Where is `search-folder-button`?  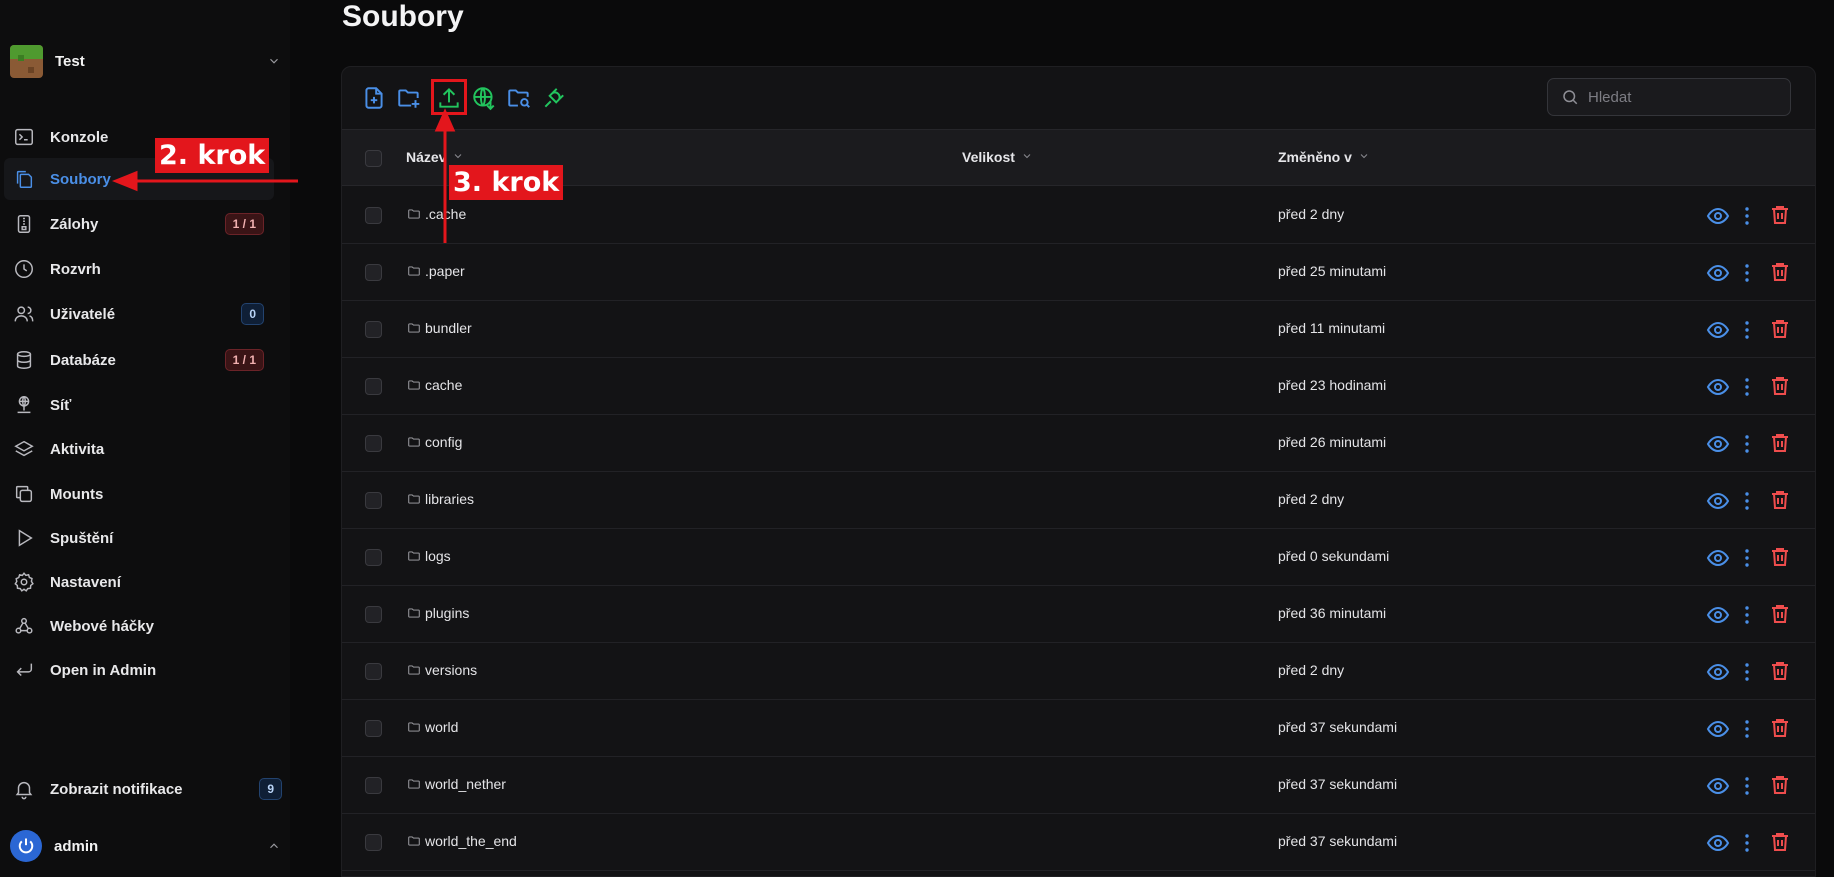
search-folder-button is located at coordinates (519, 98).